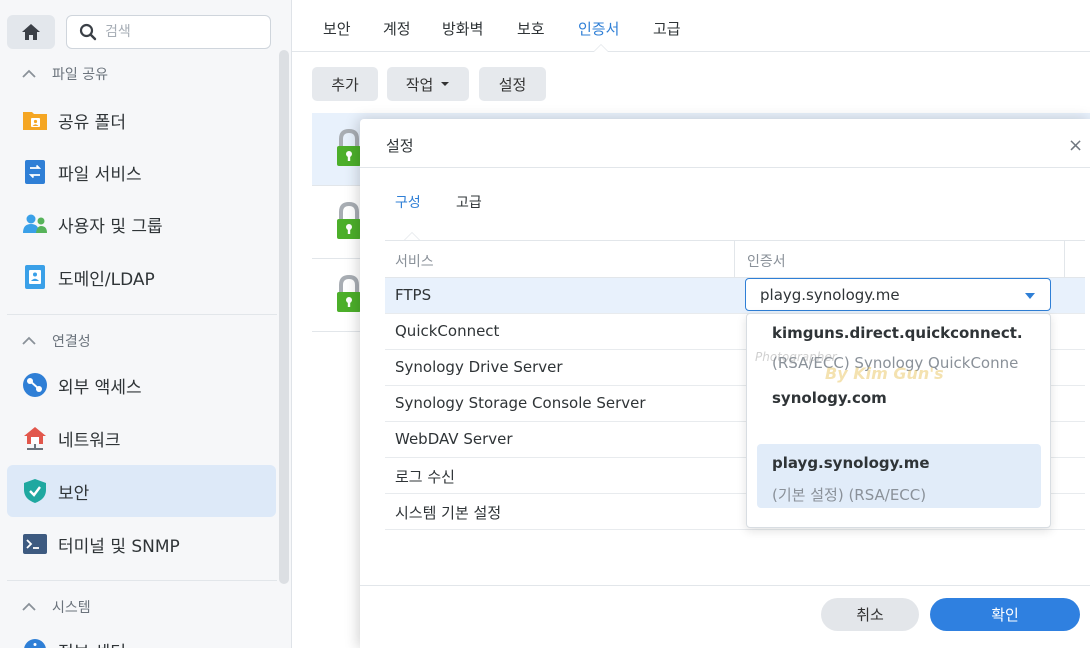 This screenshot has height=648, width=1090. I want to click on sidebar-item-domain-ldap: 도메인/LDAP, so click(141, 277).